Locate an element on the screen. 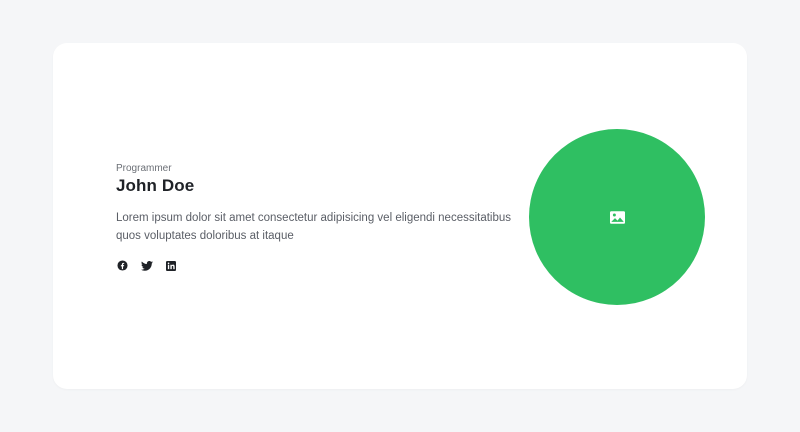  facebook-link is located at coordinates (122, 265).